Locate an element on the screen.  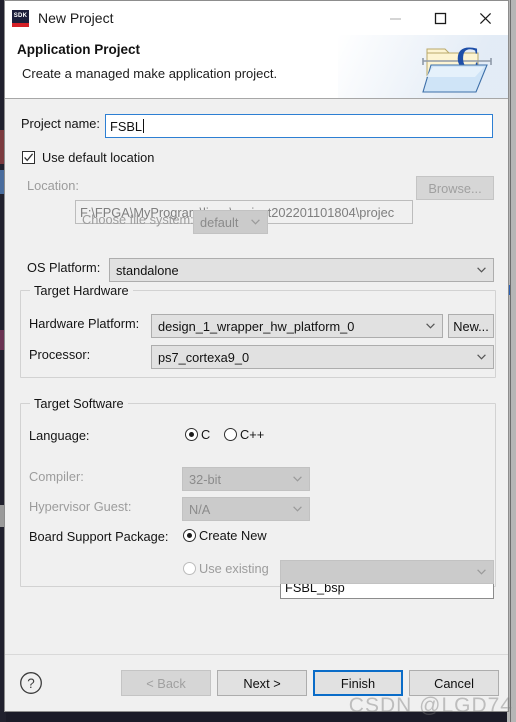
close-button is located at coordinates (485, 18).